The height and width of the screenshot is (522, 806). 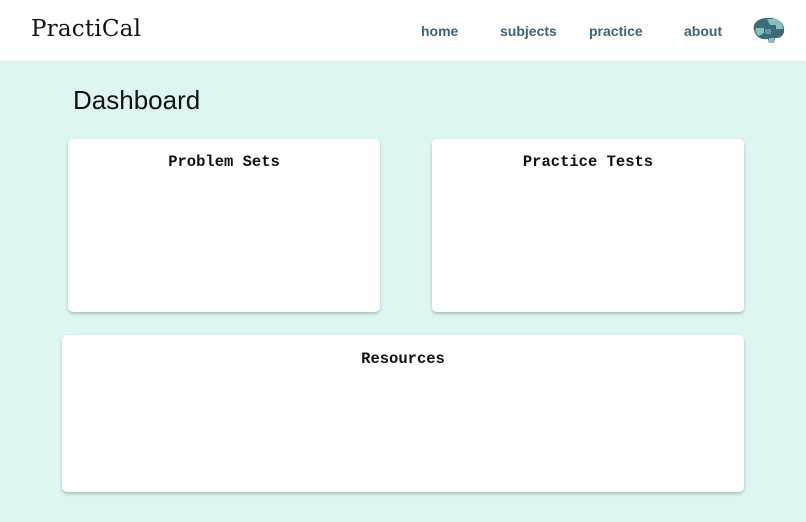 What do you see at coordinates (403, 359) in the screenshot?
I see `card-title-resources: Resources` at bounding box center [403, 359].